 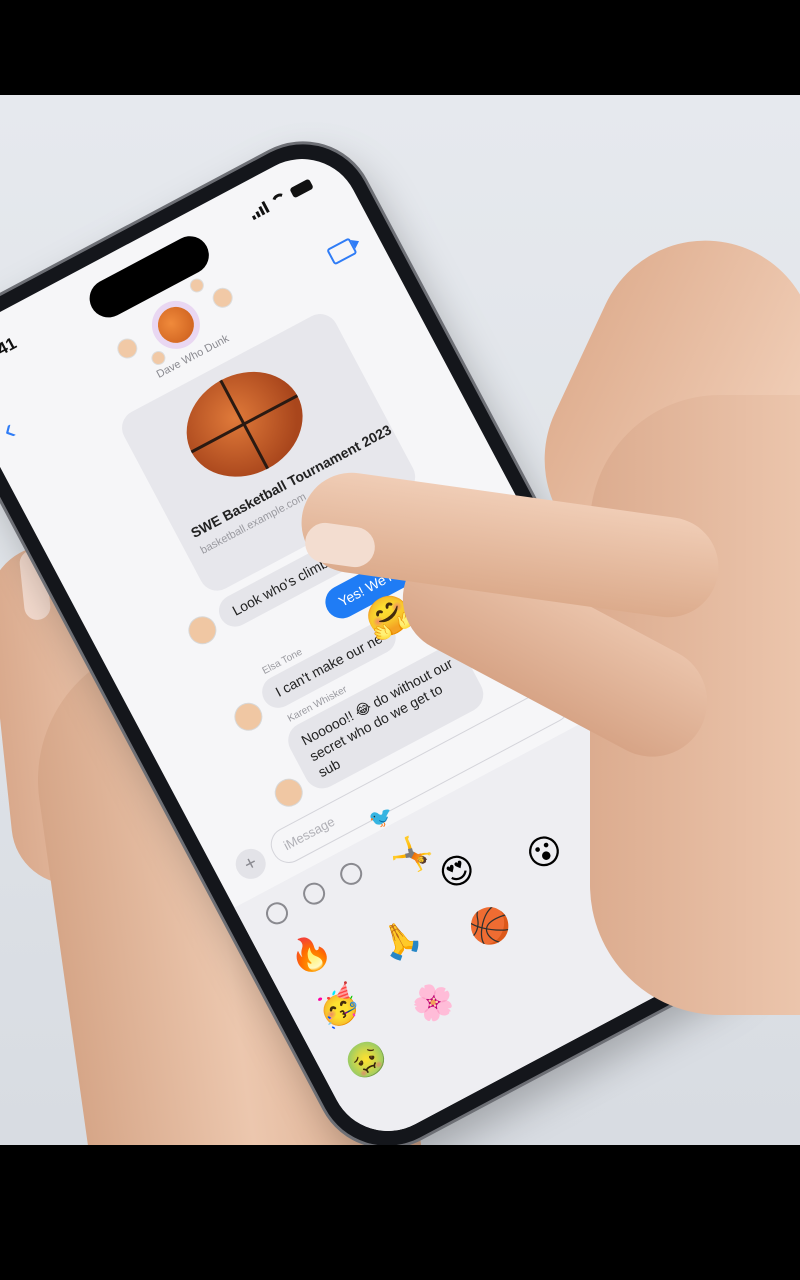 I want to click on emoji-key: 🔥, so click(x=310, y=954).